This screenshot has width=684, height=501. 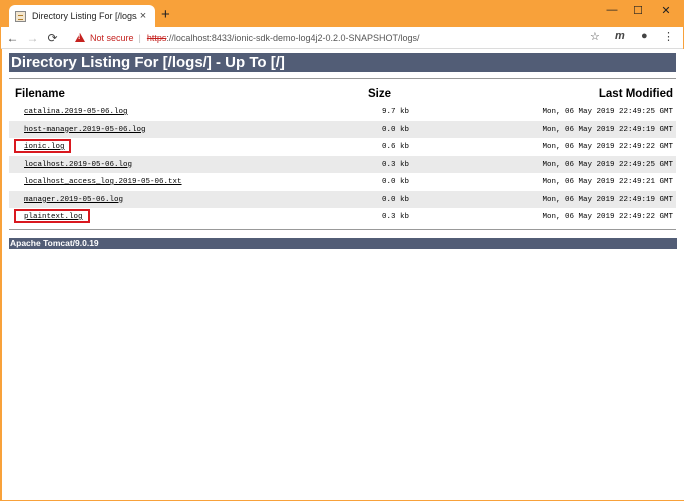 I want to click on account-icon: ●, so click(x=644, y=36).